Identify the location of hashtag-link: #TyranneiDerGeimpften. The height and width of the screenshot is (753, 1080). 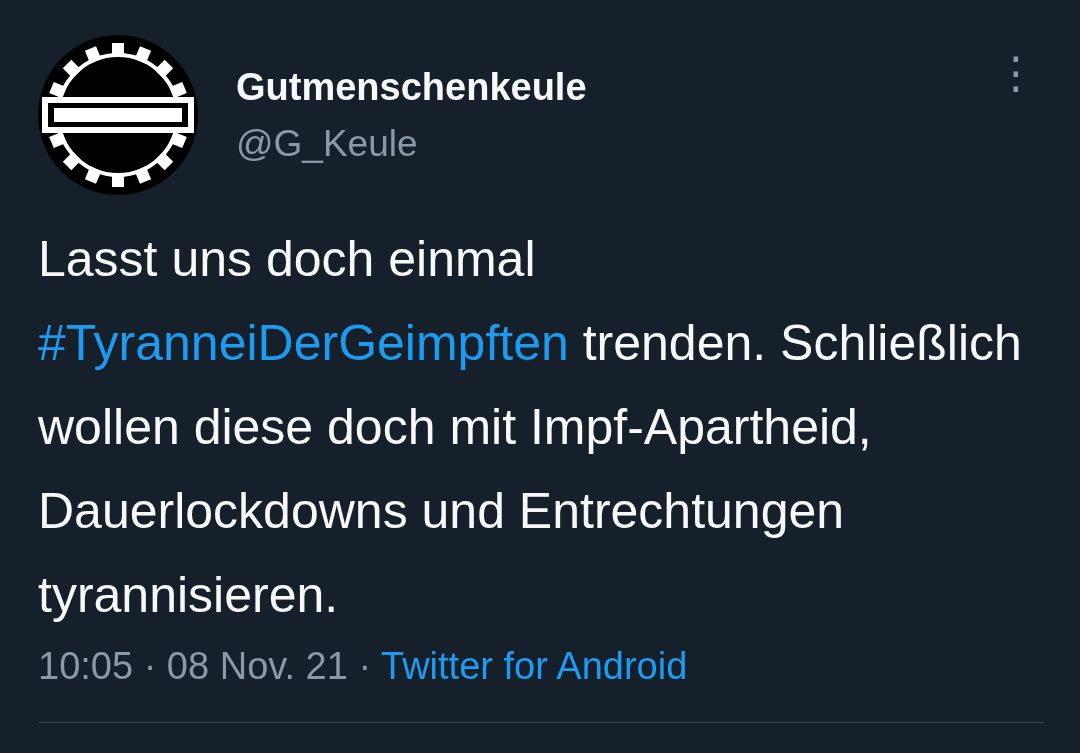
(303, 343).